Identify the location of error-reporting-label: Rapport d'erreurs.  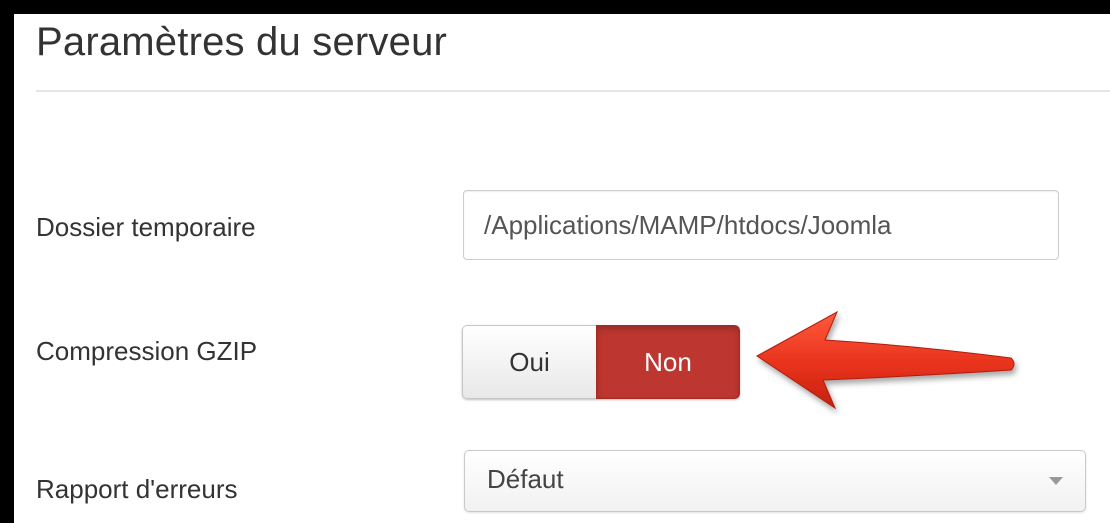
(137, 489).